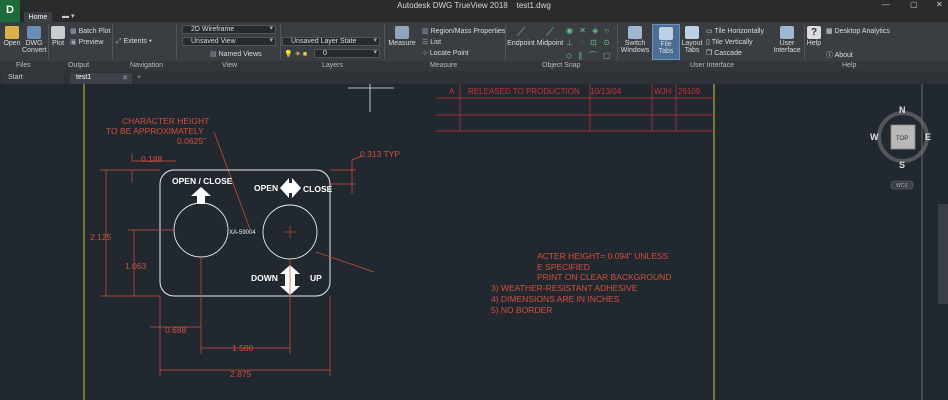  I want to click on named-views-label: Named Views, so click(240, 54).